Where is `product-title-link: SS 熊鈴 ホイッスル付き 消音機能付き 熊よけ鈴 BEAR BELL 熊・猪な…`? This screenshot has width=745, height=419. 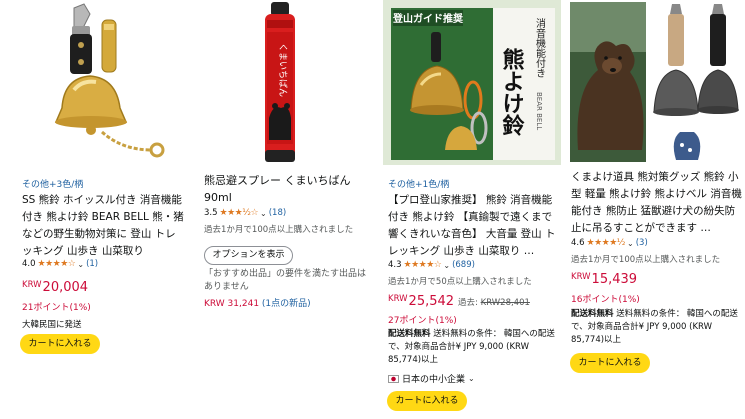 product-title-link: SS 熊鈴 ホイッスル付き 消音機能付き 熊よけ鈴 BEAR BELL 熊・猪な… is located at coordinates (104, 226).